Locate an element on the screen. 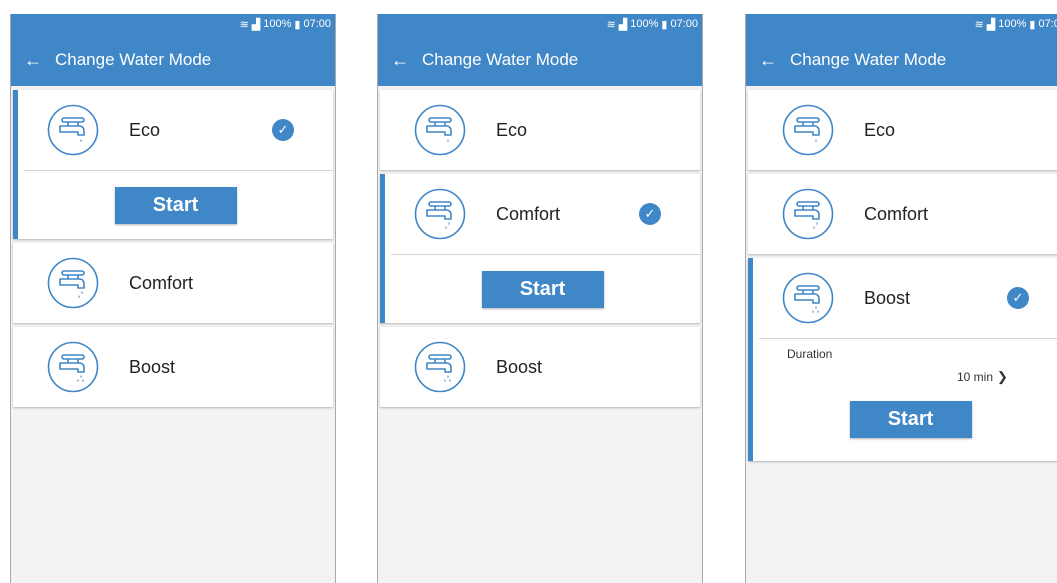 The width and height of the screenshot is (1057, 583). duration-selector: 10 min ❯ is located at coordinates (982, 377).